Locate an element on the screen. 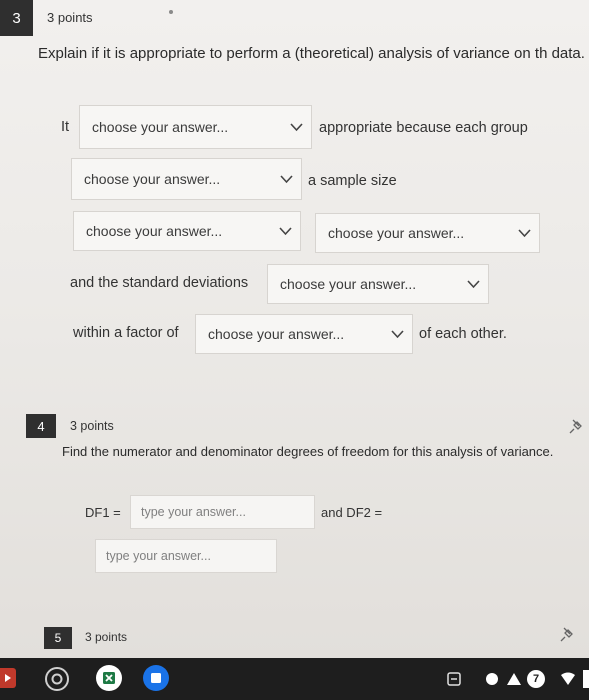 This screenshot has height=700, width=589. label-within: within a factor of is located at coordinates (126, 333).